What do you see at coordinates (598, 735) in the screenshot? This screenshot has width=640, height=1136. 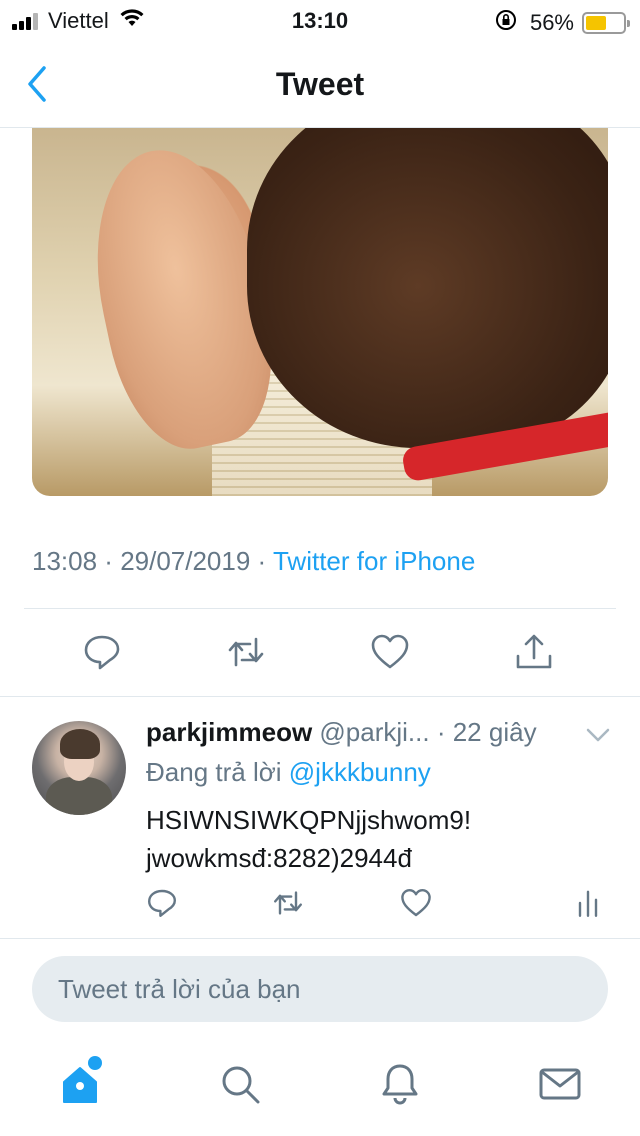 I see `chevron-down-icon` at bounding box center [598, 735].